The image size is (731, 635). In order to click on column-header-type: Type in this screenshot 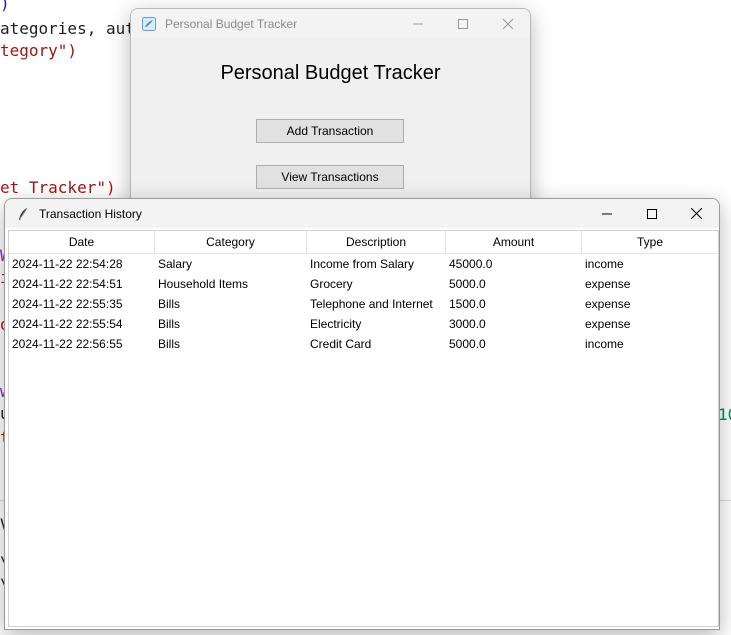, I will do `click(650, 242)`.